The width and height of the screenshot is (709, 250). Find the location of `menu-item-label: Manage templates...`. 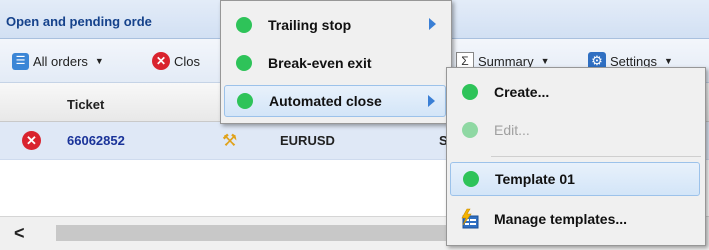

menu-item-label: Manage templates... is located at coordinates (561, 219).